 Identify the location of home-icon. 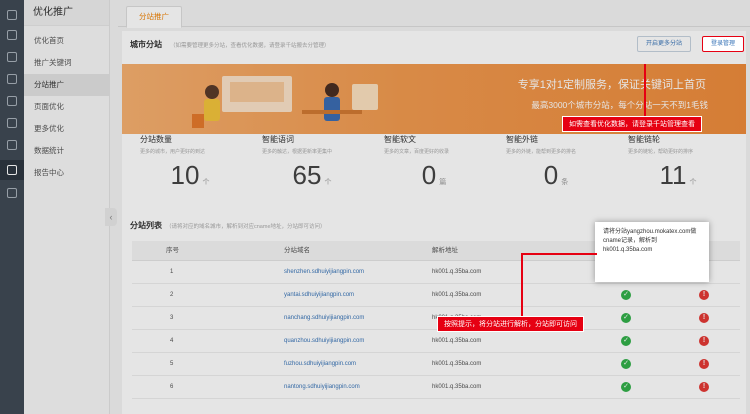
(12, 15).